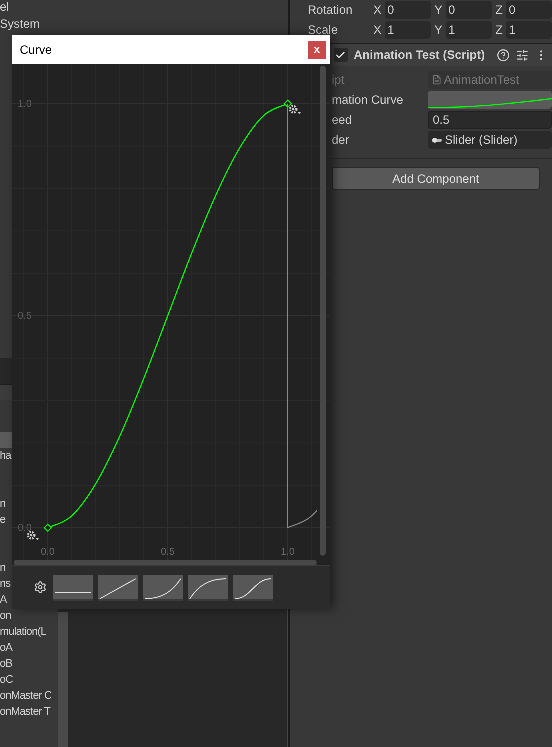 This screenshot has width=552, height=747. Describe the element at coordinates (40, 587) in the screenshot. I see `settings-icon` at that location.